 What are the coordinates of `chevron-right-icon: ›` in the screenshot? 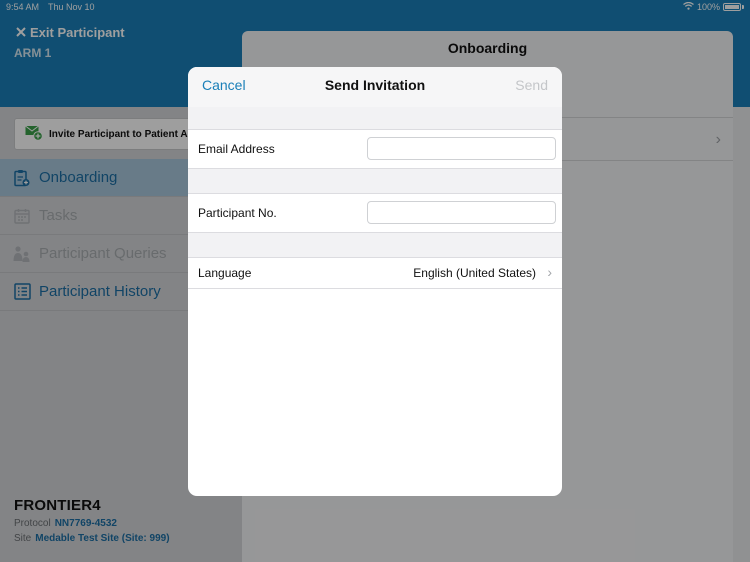 It's located at (549, 272).